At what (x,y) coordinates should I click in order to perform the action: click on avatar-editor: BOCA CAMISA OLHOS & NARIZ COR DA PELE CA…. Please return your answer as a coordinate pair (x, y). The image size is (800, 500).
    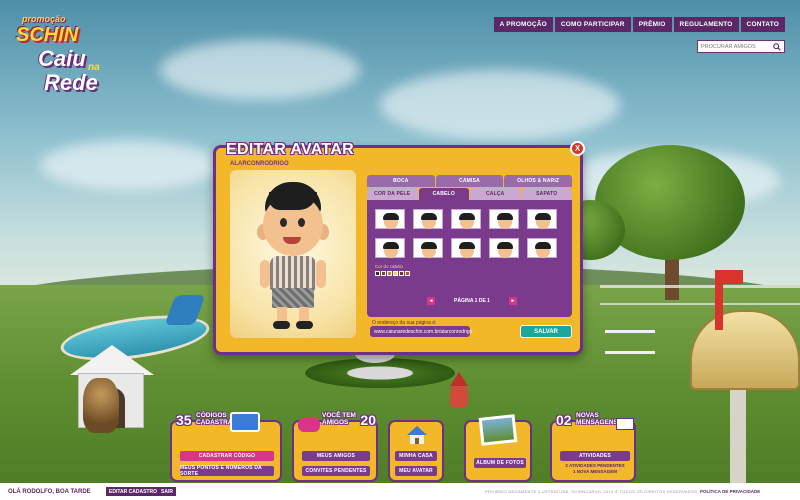
    Looking at the image, I should click on (470, 244).